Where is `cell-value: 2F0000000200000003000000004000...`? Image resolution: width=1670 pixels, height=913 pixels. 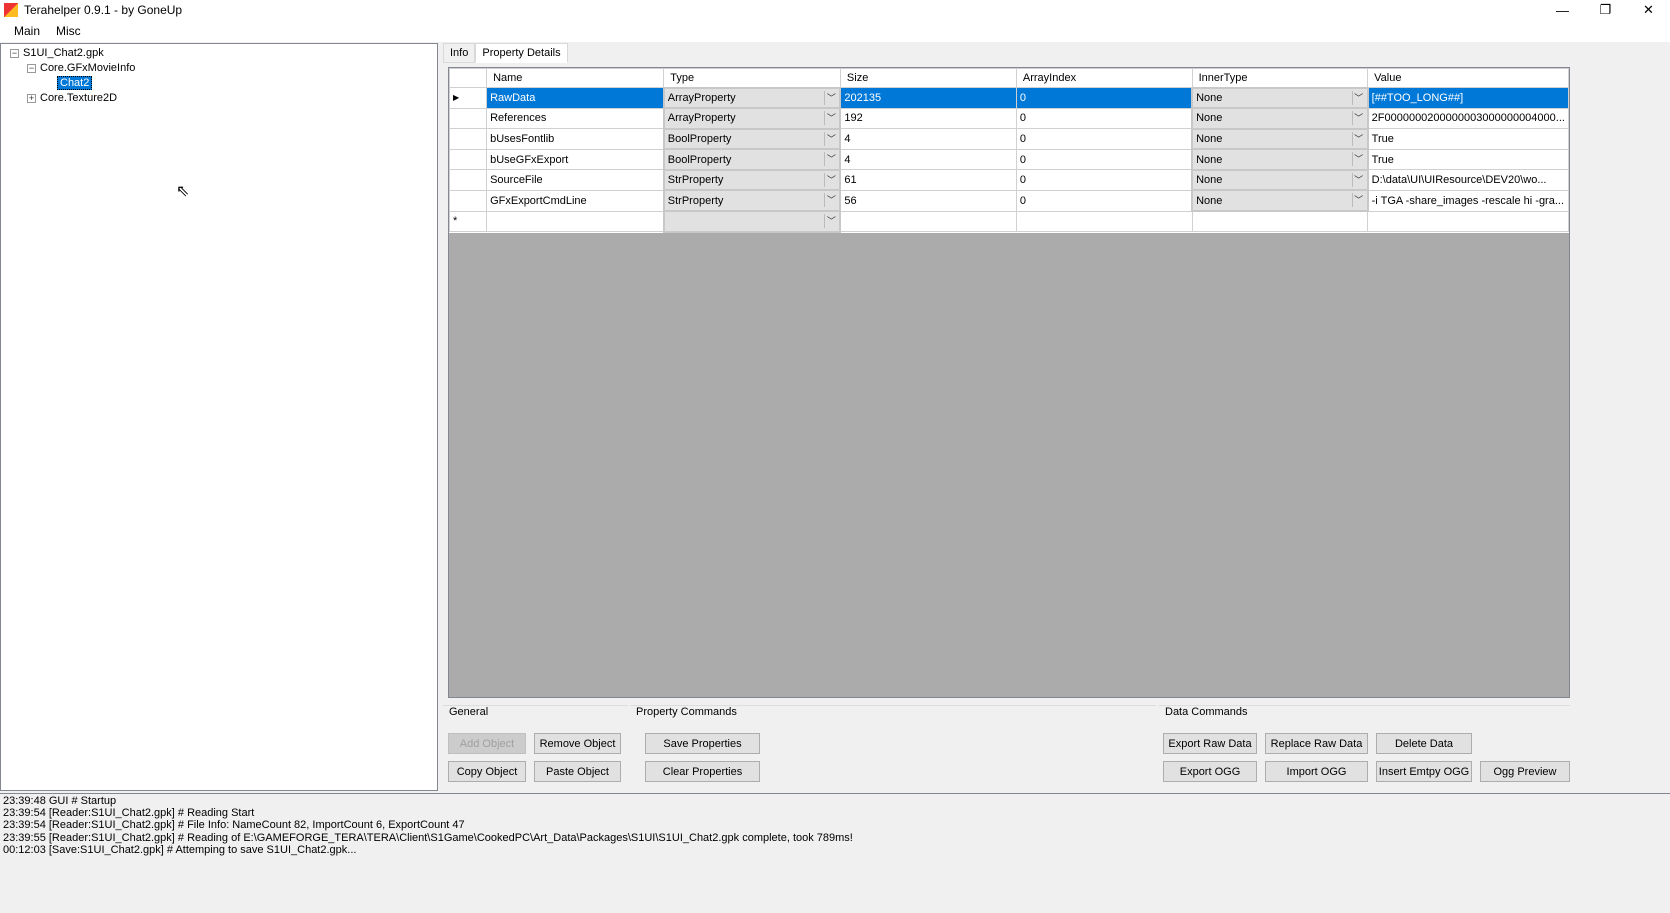 cell-value: 2F0000000200000003000000004000... is located at coordinates (1468, 118).